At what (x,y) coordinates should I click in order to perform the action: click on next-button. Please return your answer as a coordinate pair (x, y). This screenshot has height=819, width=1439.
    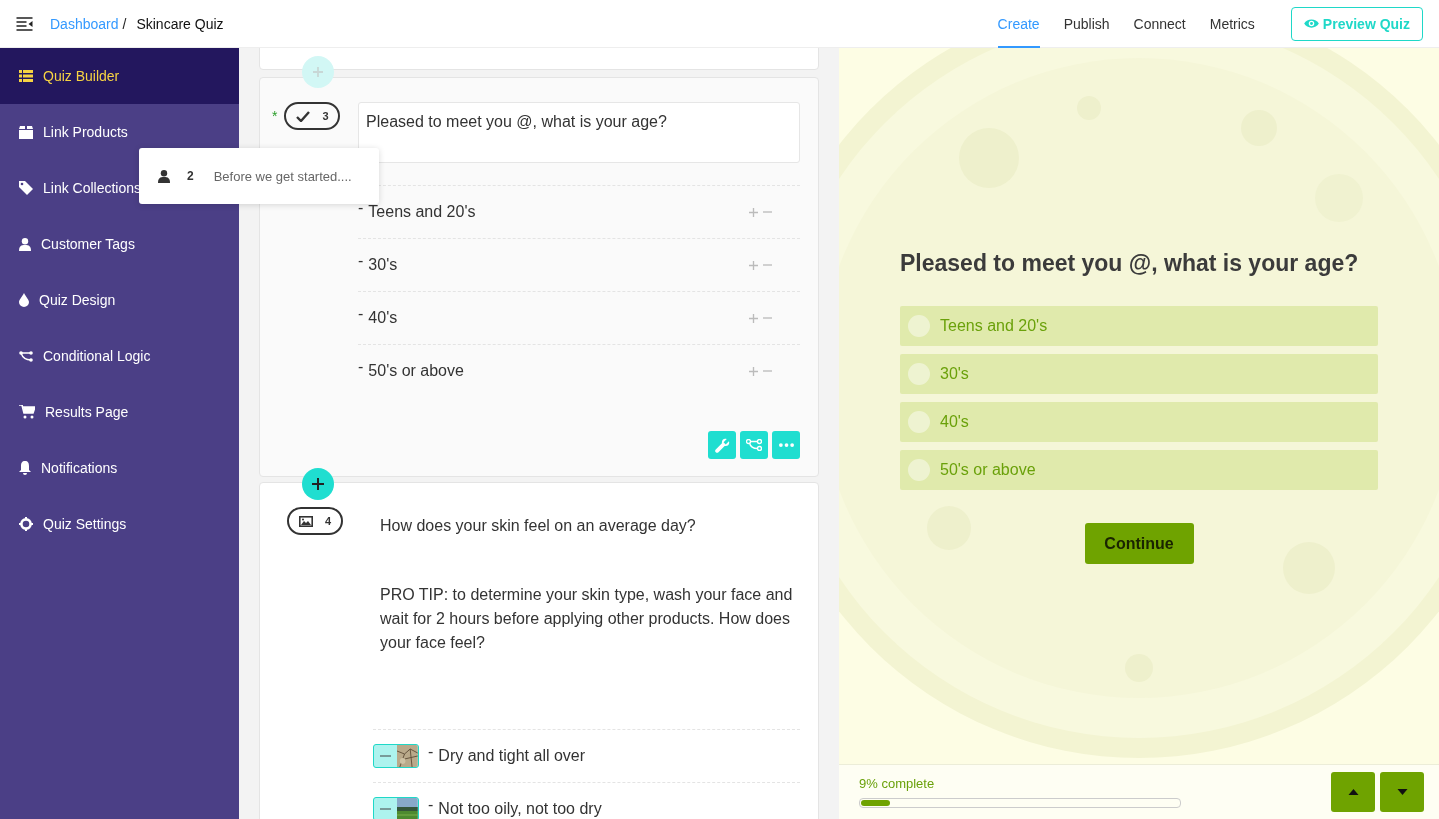
    Looking at the image, I should click on (1402, 792).